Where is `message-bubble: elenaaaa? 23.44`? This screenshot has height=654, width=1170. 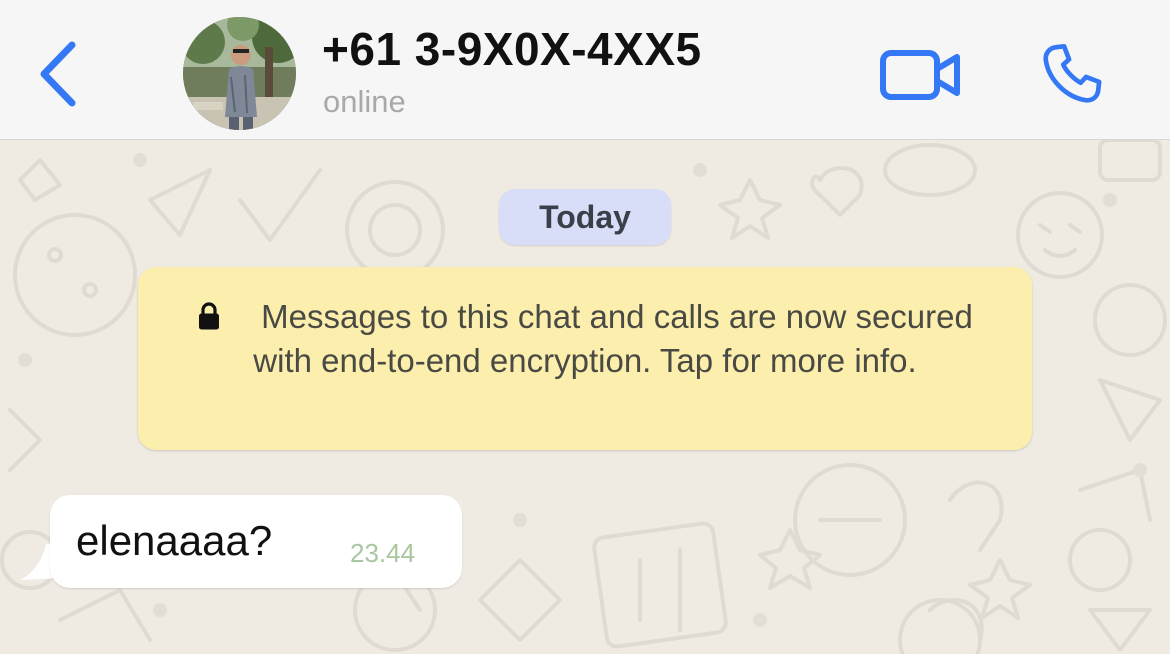
message-bubble: elenaaaa? 23.44 is located at coordinates (256, 541).